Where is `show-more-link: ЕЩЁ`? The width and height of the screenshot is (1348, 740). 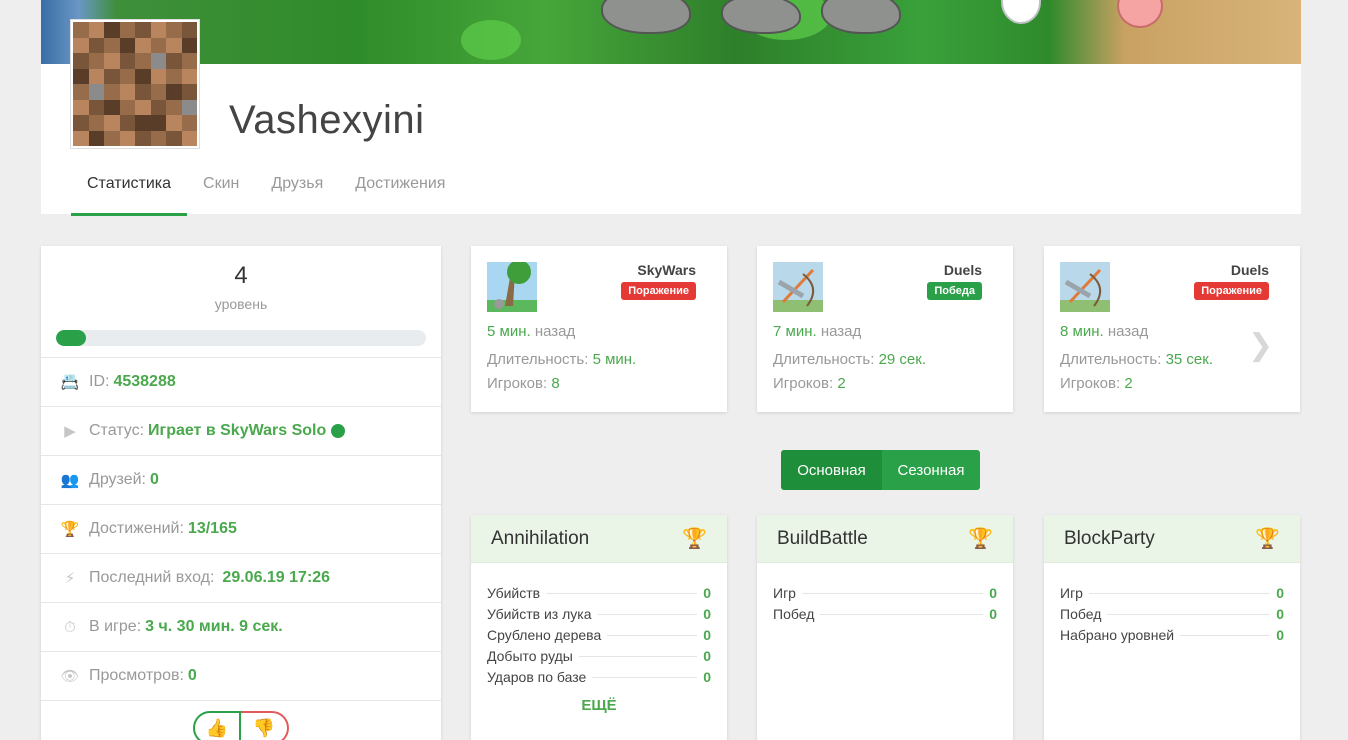
show-more-link: ЕЩЁ is located at coordinates (599, 705).